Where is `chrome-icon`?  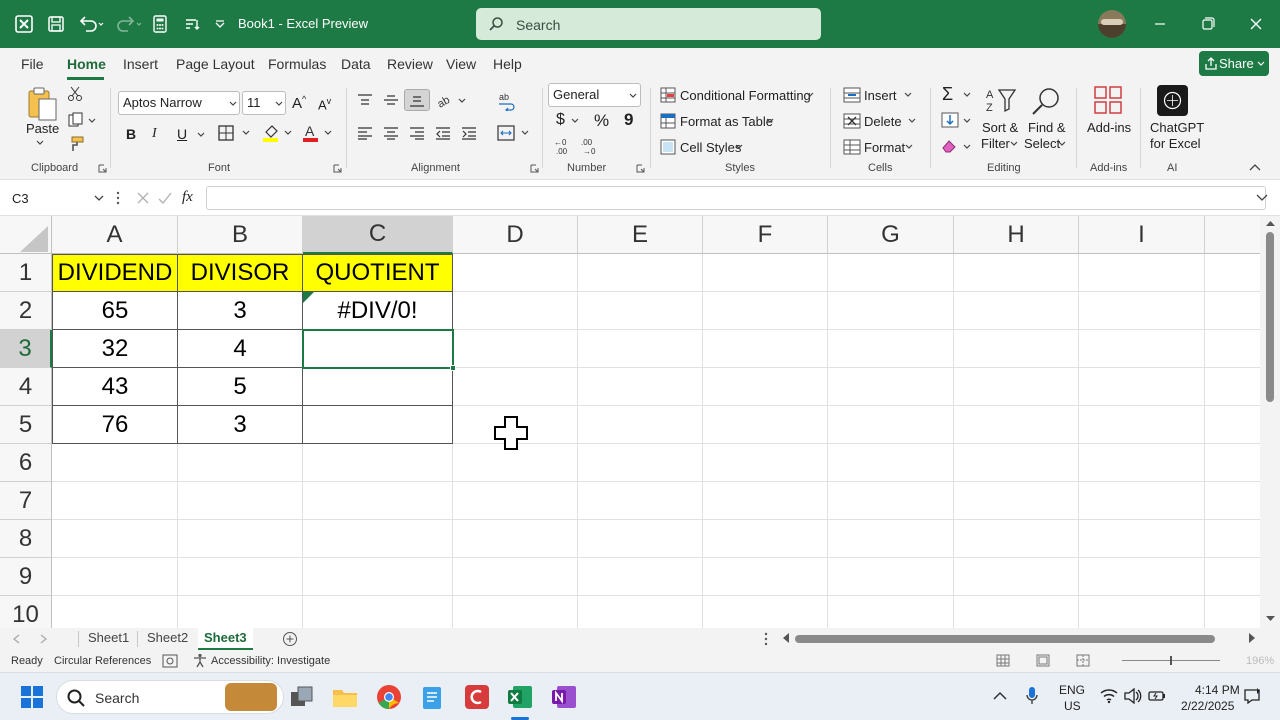 chrome-icon is located at coordinates (389, 697).